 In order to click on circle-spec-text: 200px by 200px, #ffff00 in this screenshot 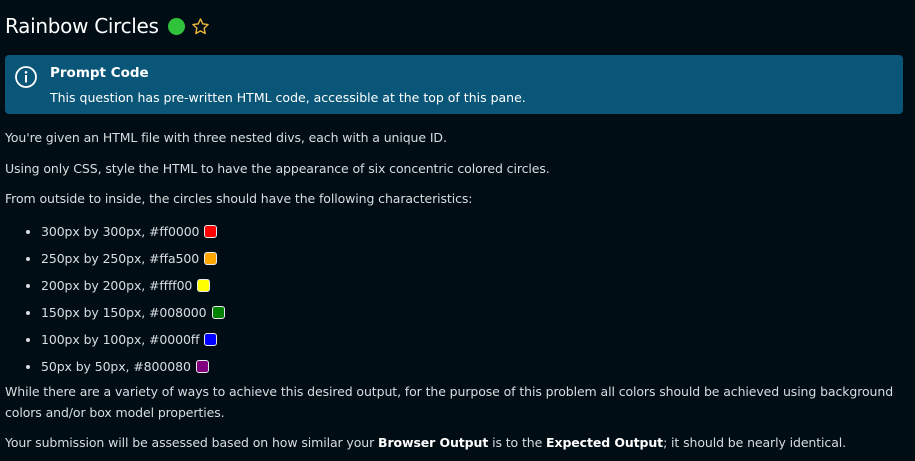, I will do `click(117, 285)`.